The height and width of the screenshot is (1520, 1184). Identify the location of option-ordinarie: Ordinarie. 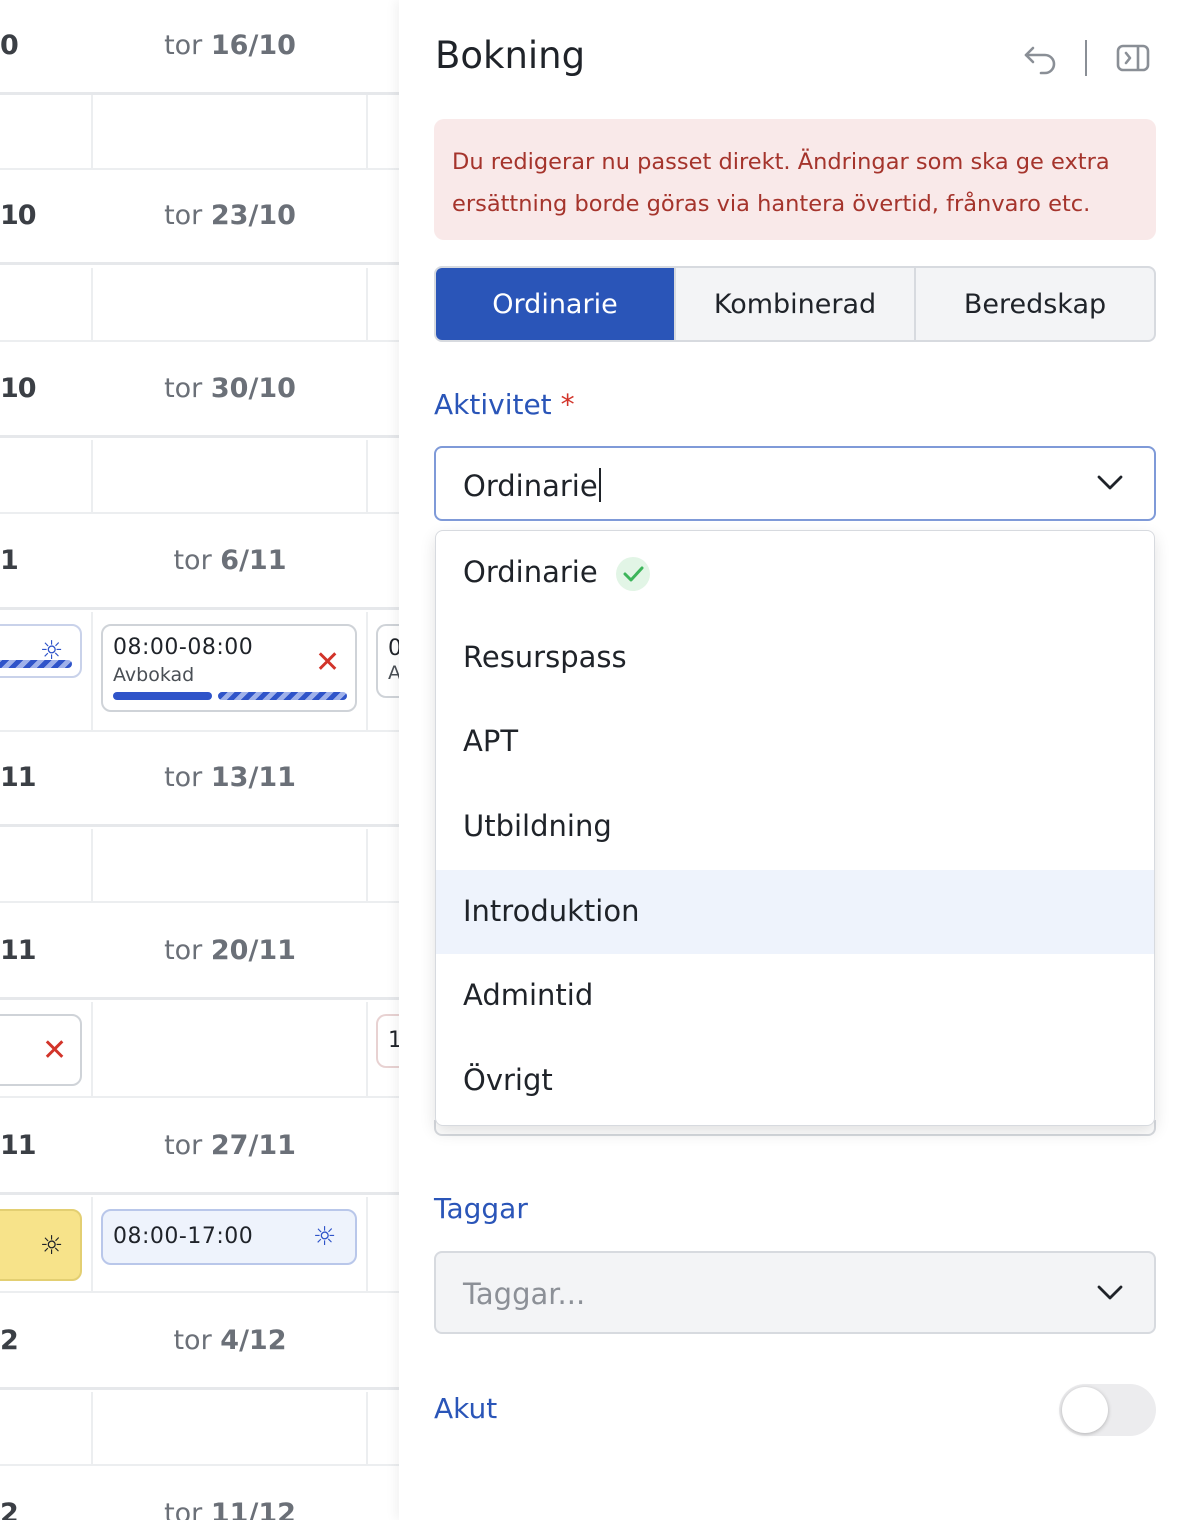
(795, 573).